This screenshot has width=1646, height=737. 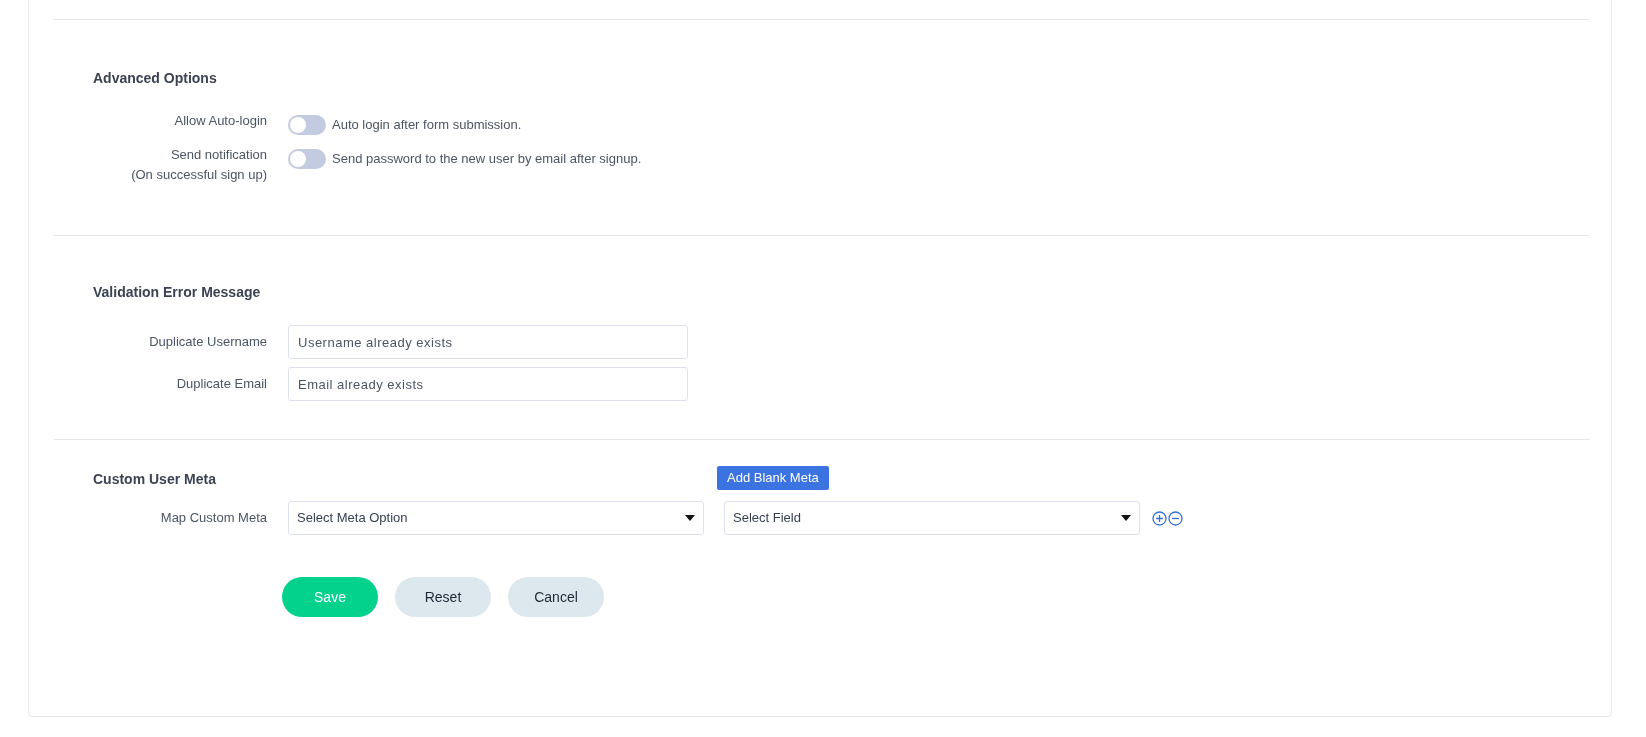 What do you see at coordinates (221, 384) in the screenshot?
I see `field-label: Duplicate Email` at bounding box center [221, 384].